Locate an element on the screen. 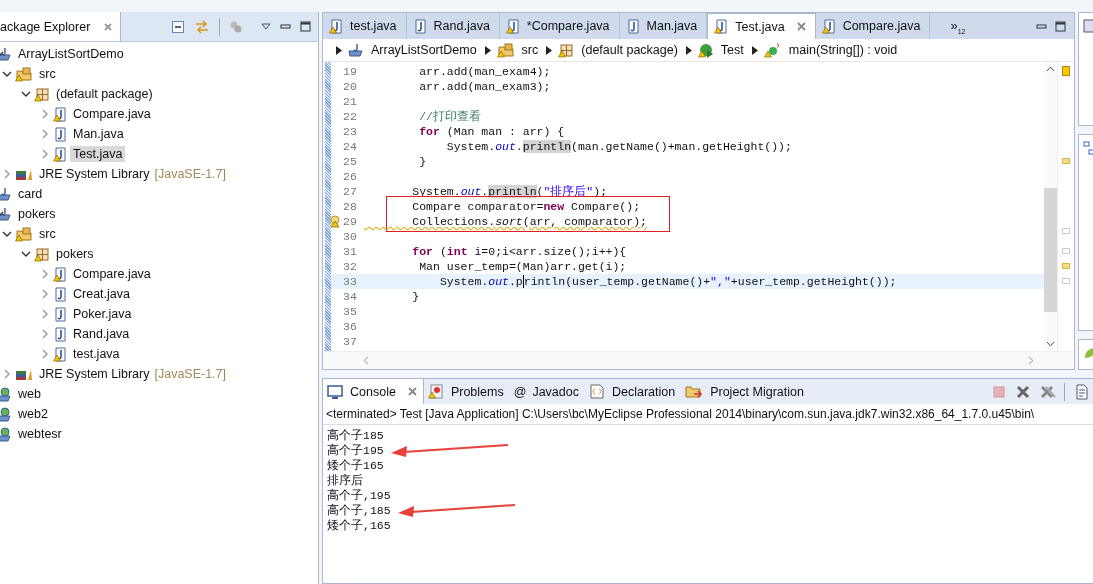 This screenshot has height=584, width=1093. breadcrumb-item: (default package) is located at coordinates (629, 50).